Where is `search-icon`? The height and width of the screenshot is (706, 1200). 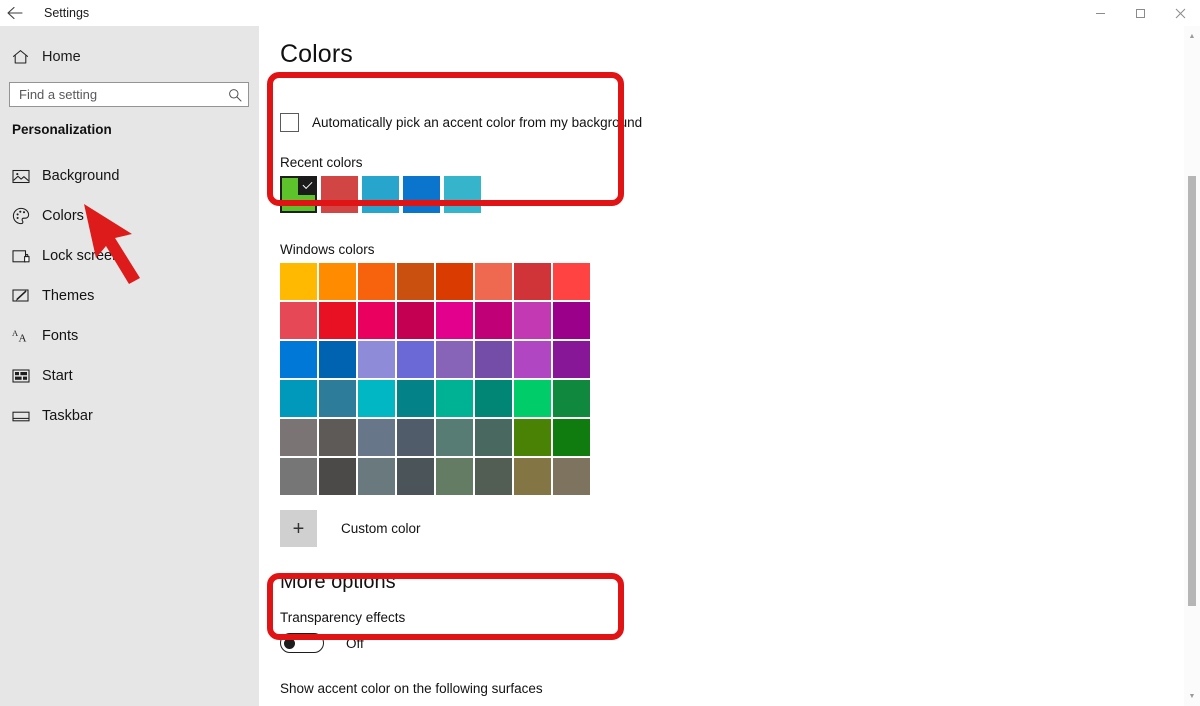 search-icon is located at coordinates (235, 95).